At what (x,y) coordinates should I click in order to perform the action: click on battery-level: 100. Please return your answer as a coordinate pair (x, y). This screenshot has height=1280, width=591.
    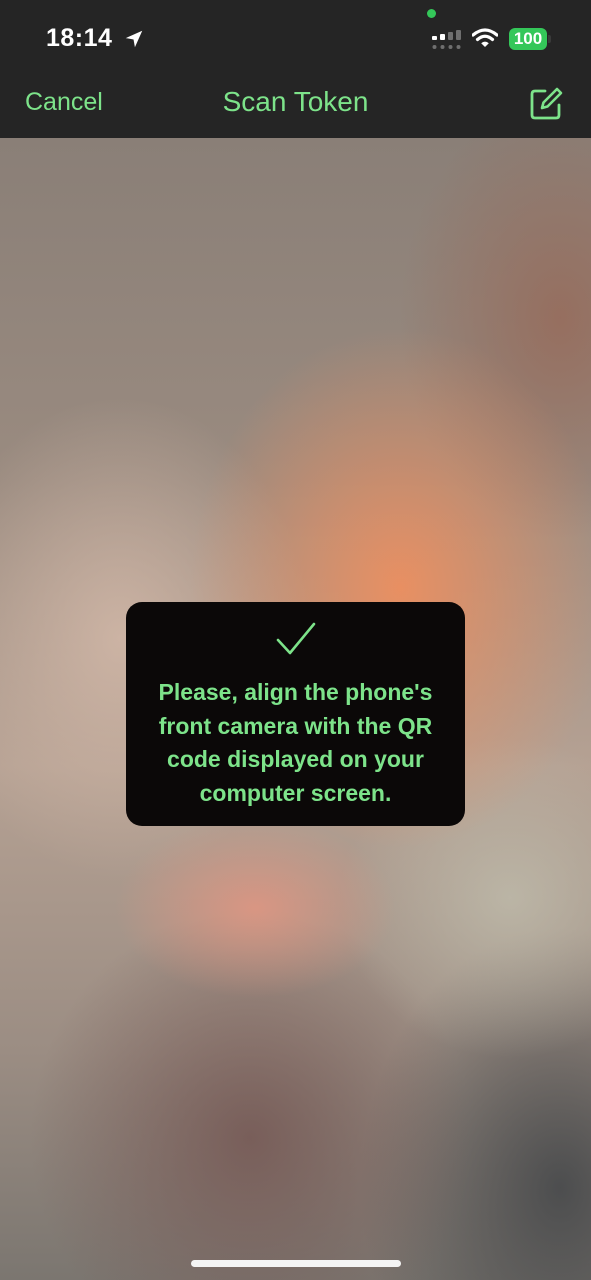
    Looking at the image, I should click on (528, 38).